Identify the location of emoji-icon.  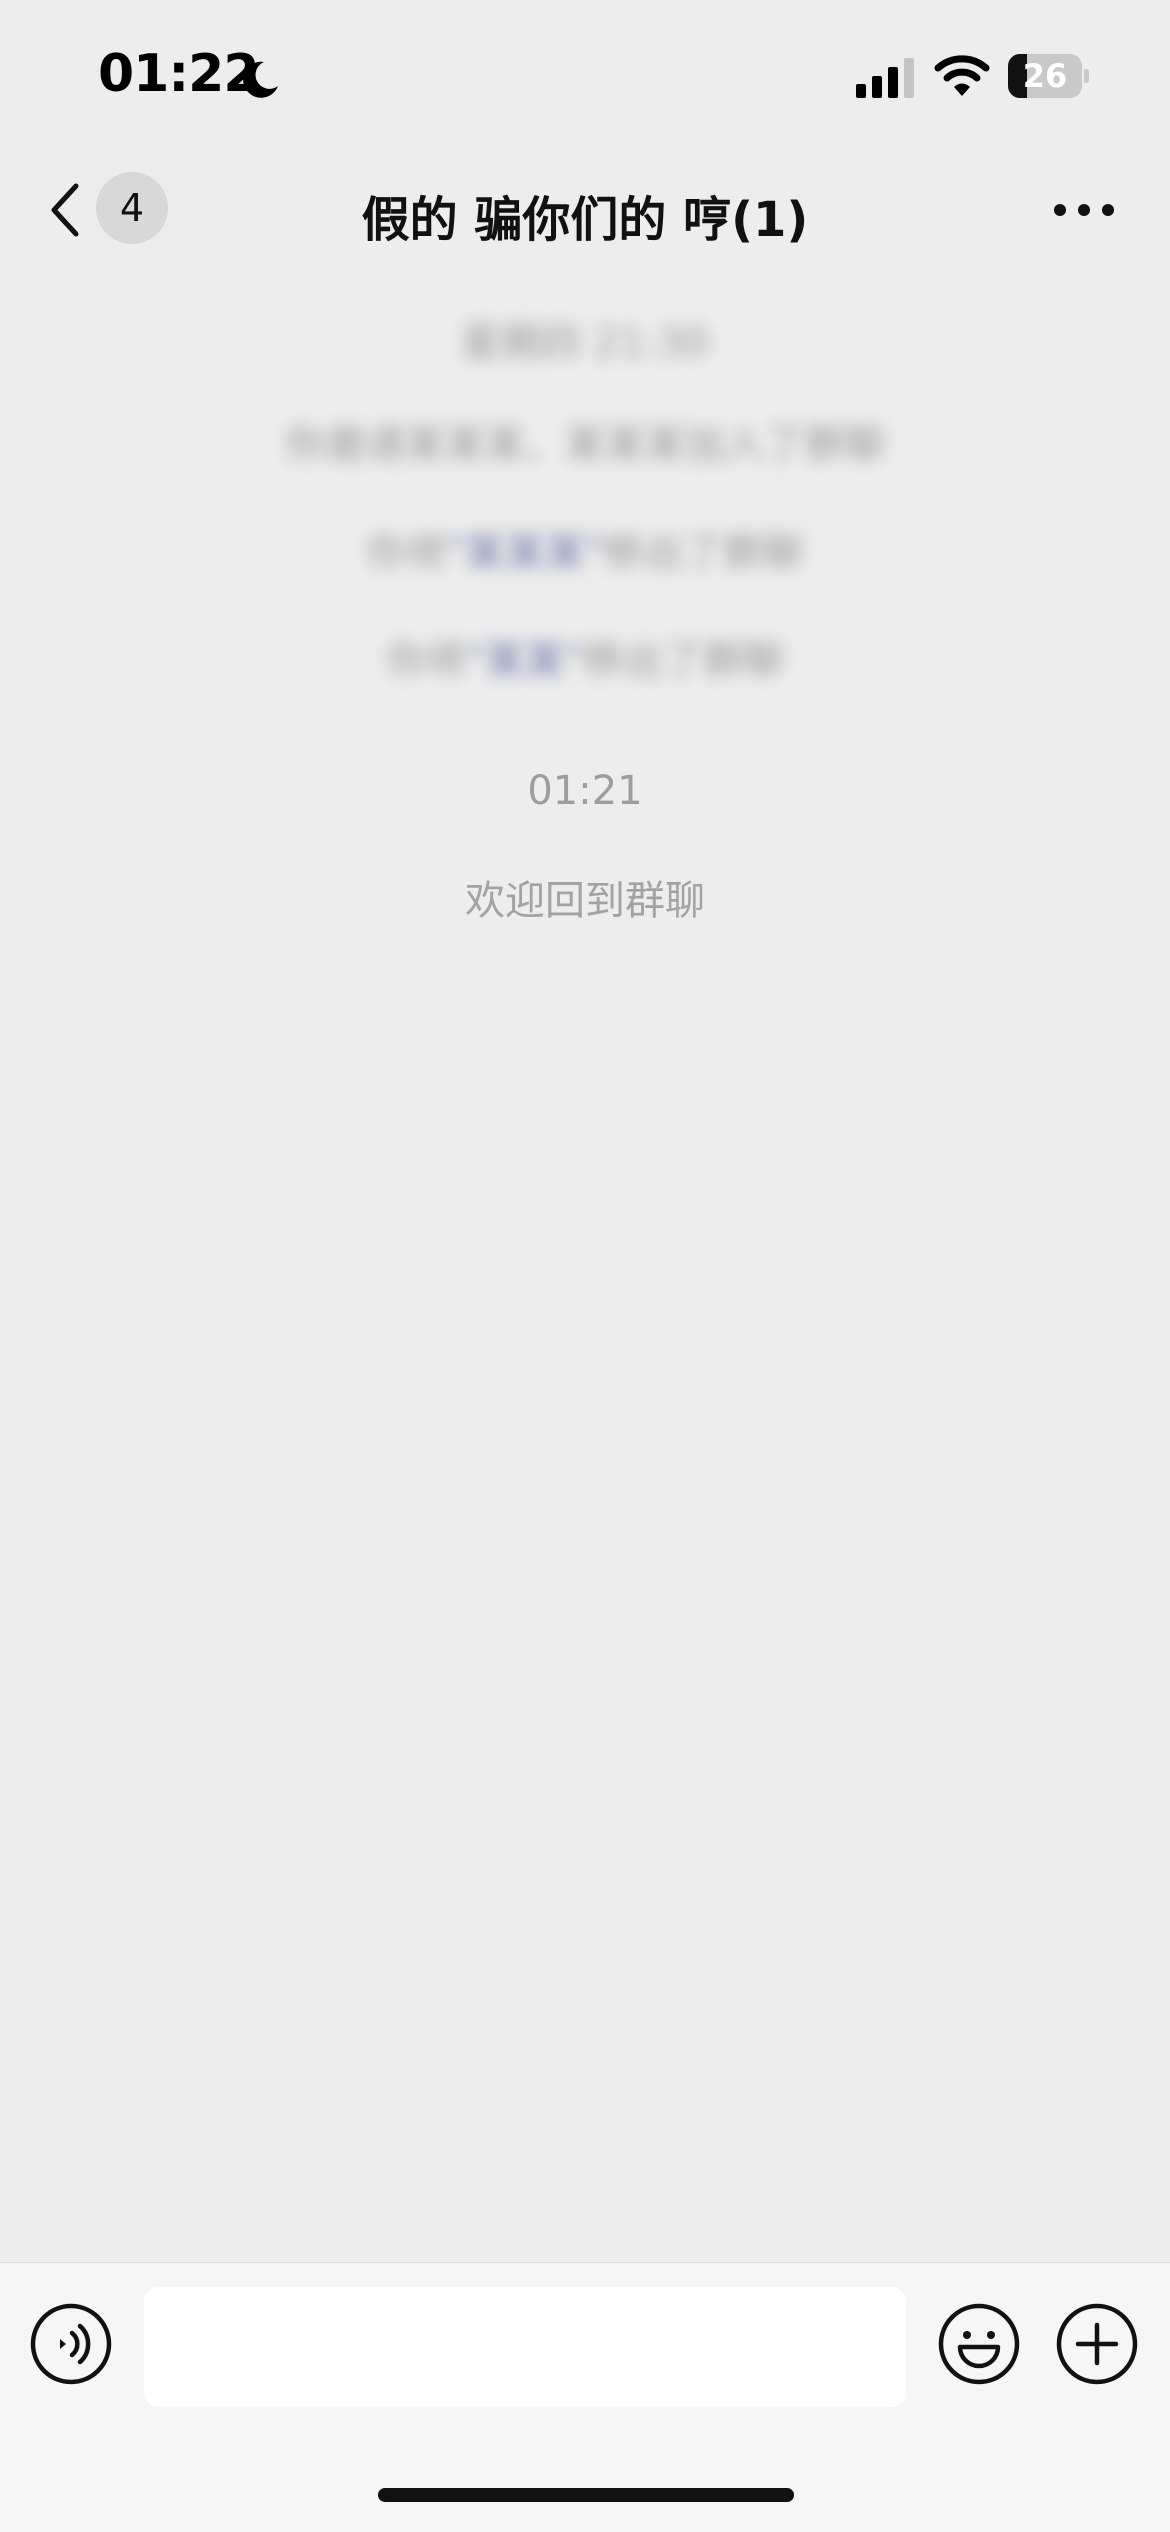
(979, 2344).